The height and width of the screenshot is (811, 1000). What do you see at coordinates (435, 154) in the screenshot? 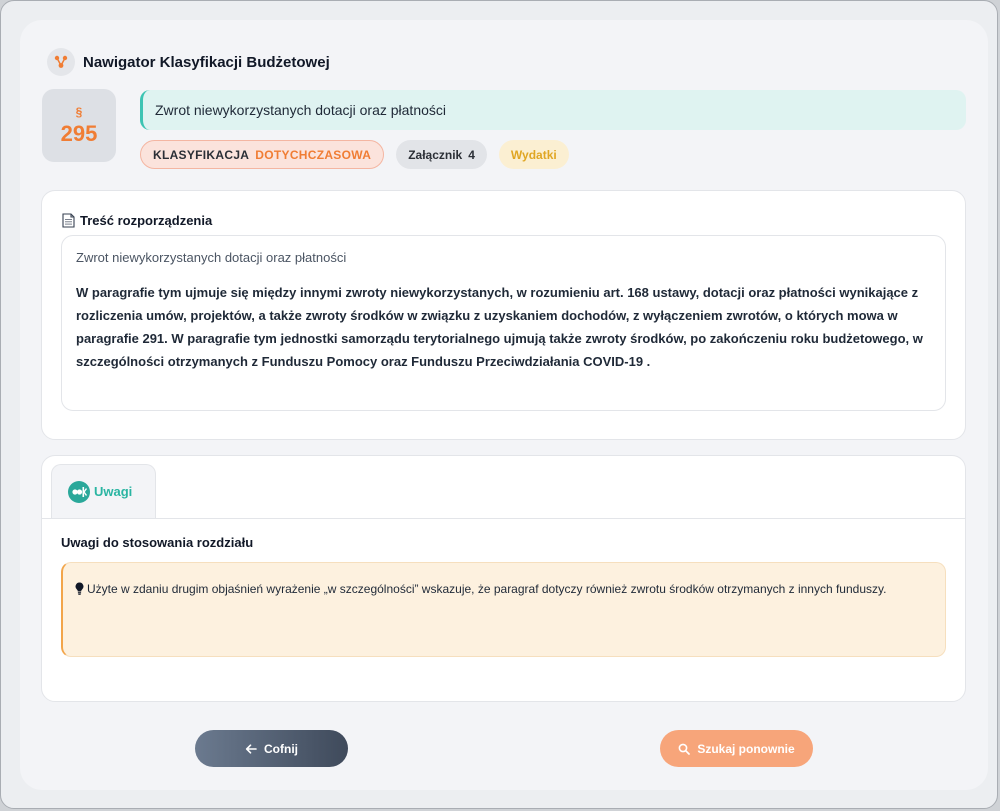
I see `attachment-label: Załącznik` at bounding box center [435, 154].